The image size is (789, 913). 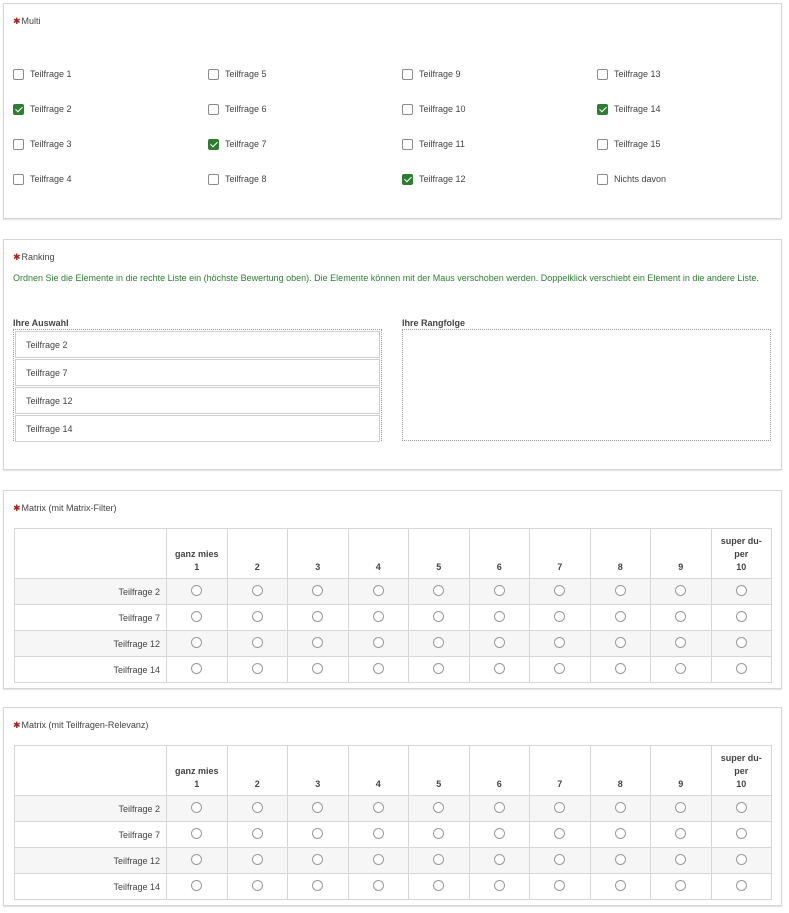 What do you see at coordinates (629, 74) in the screenshot?
I see `multi-option: Teilfrage 13` at bounding box center [629, 74].